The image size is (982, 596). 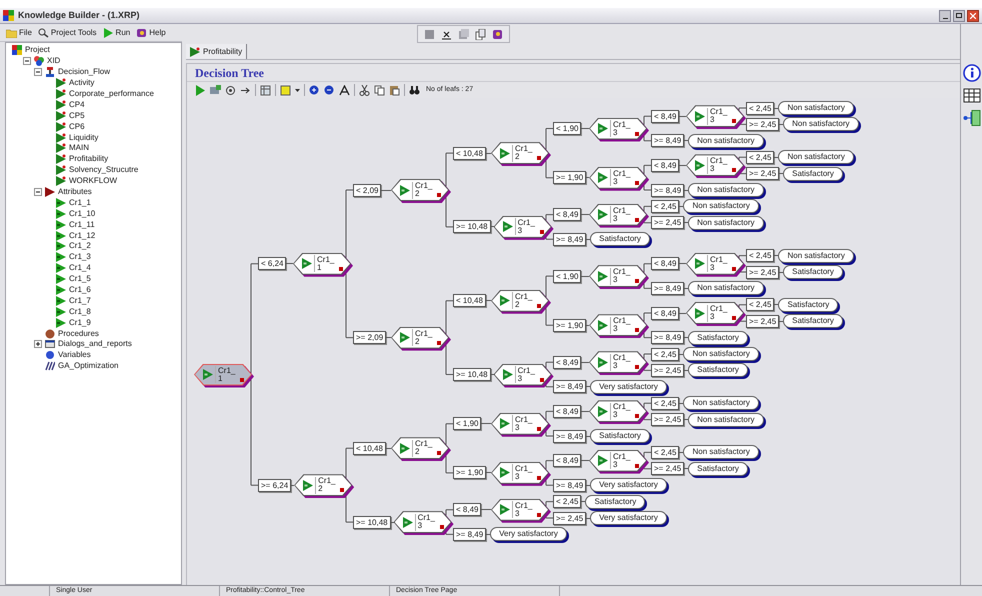 What do you see at coordinates (245, 90) in the screenshot?
I see `arrow-icon` at bounding box center [245, 90].